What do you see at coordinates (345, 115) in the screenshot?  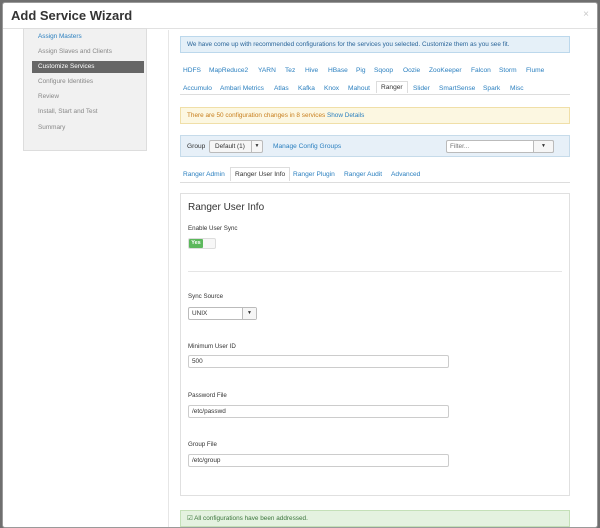 I see `show-details-link: Show Details` at bounding box center [345, 115].